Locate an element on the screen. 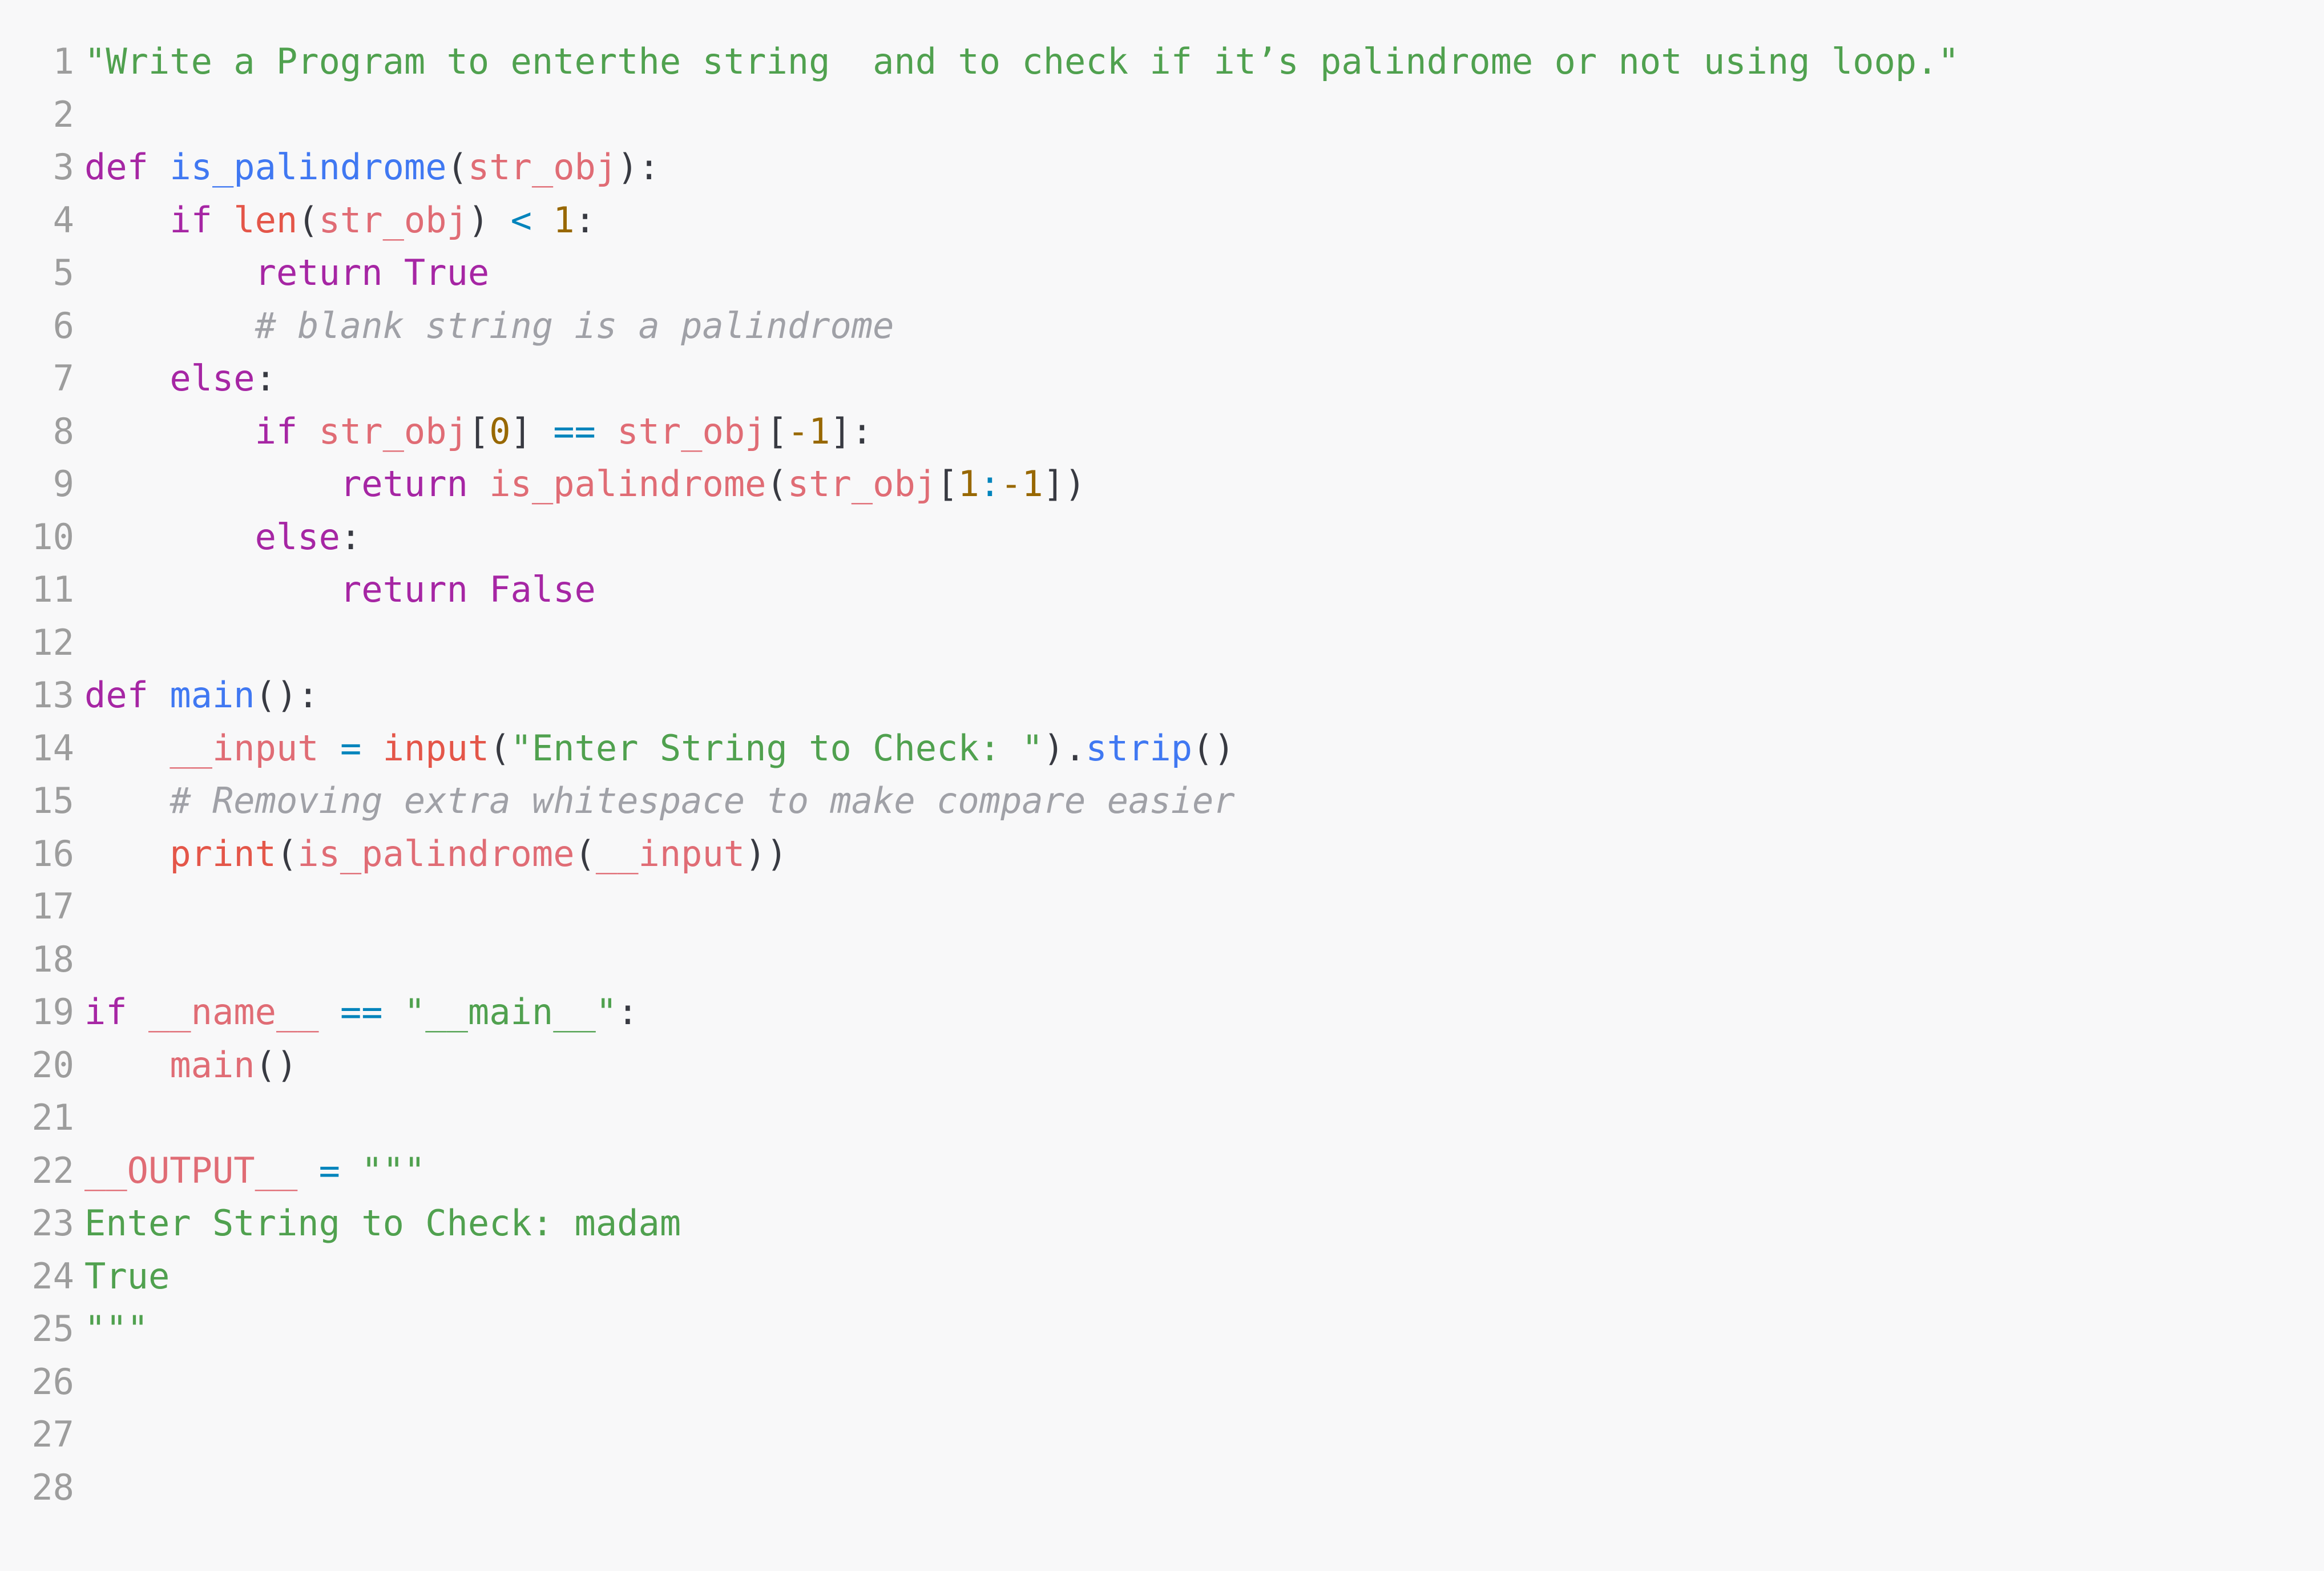 The image size is (2324, 1571). code-line: 13 def main(): is located at coordinates (1162, 695).